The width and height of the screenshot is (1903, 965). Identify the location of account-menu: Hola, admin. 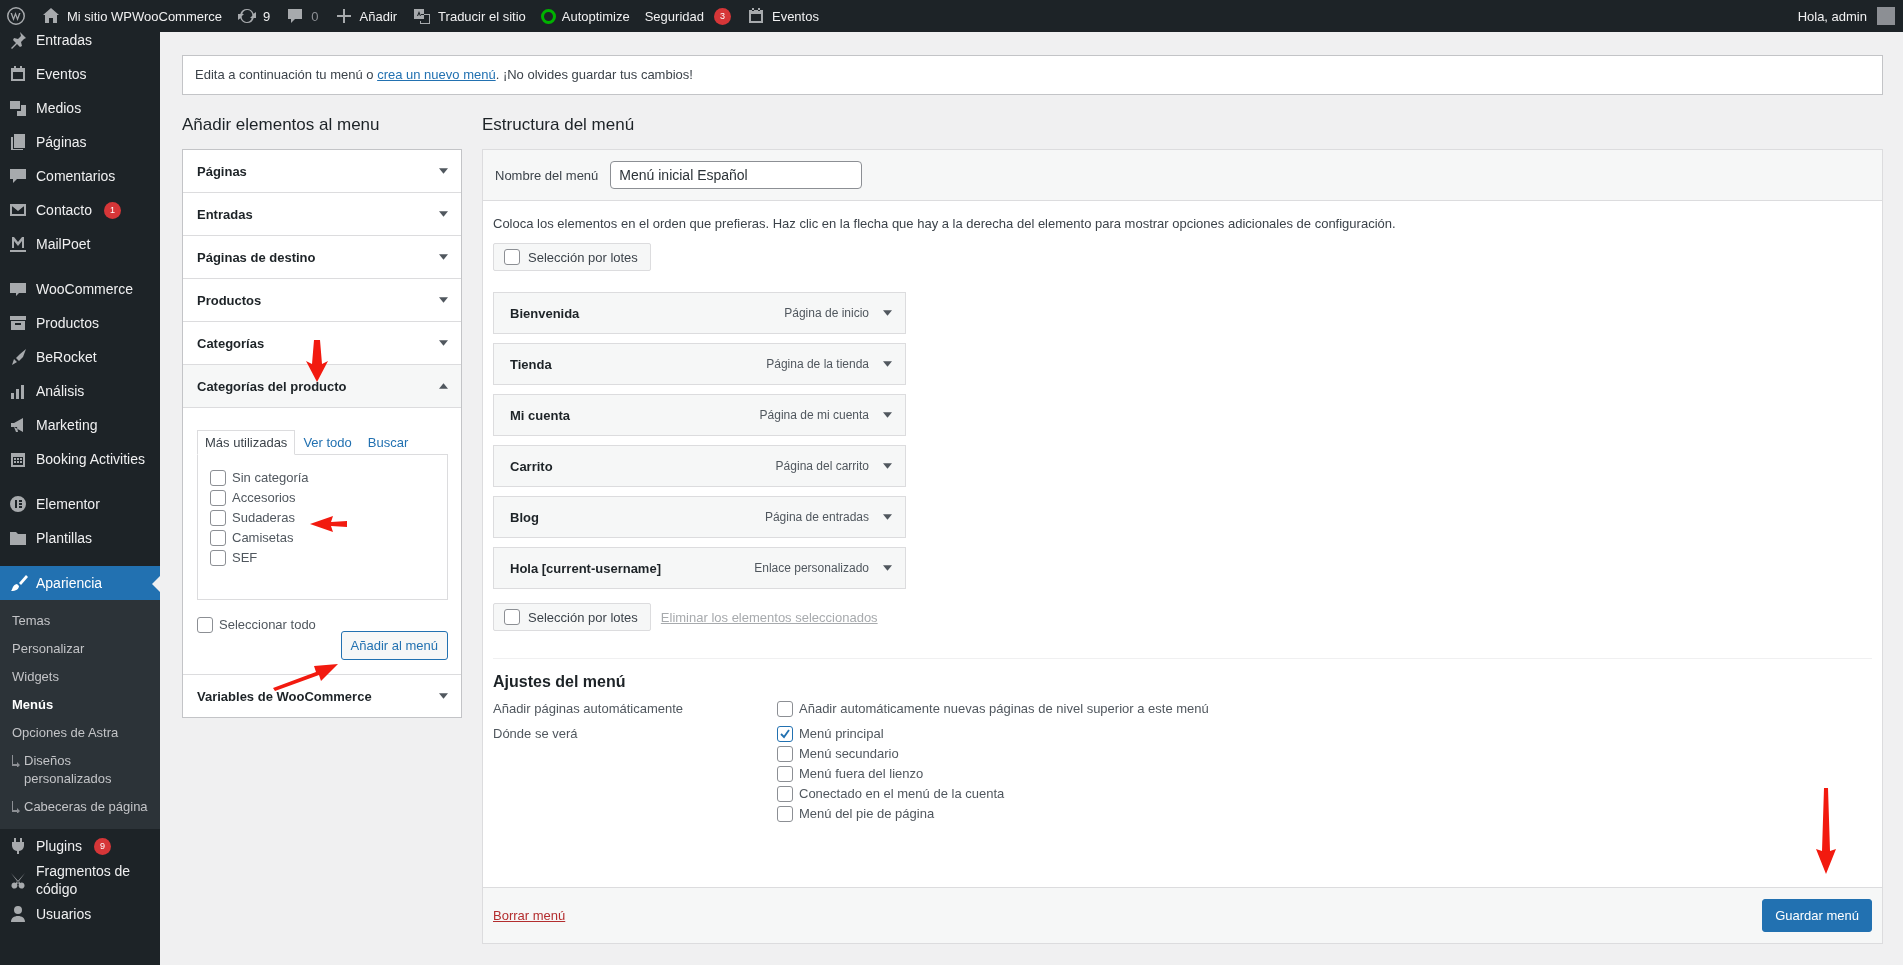
(1846, 16).